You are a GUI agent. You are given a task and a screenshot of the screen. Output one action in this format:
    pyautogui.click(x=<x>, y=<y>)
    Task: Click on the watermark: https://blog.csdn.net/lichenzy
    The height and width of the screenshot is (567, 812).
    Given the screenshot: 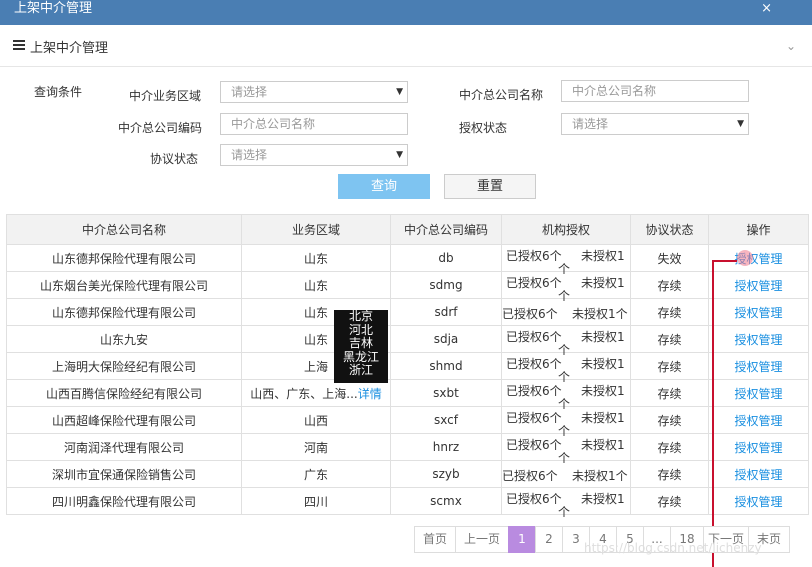 What is the action you would take?
    pyautogui.click(x=673, y=548)
    